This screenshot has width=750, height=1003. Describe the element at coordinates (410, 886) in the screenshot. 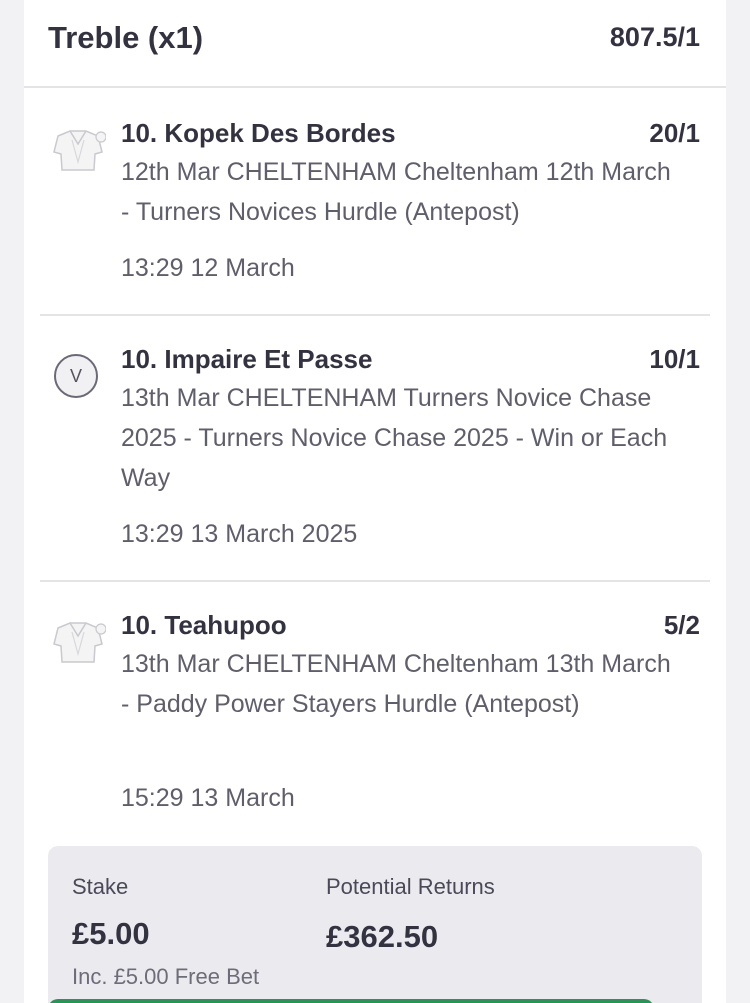

I see `potential-returns-label: Potential Returns` at that location.